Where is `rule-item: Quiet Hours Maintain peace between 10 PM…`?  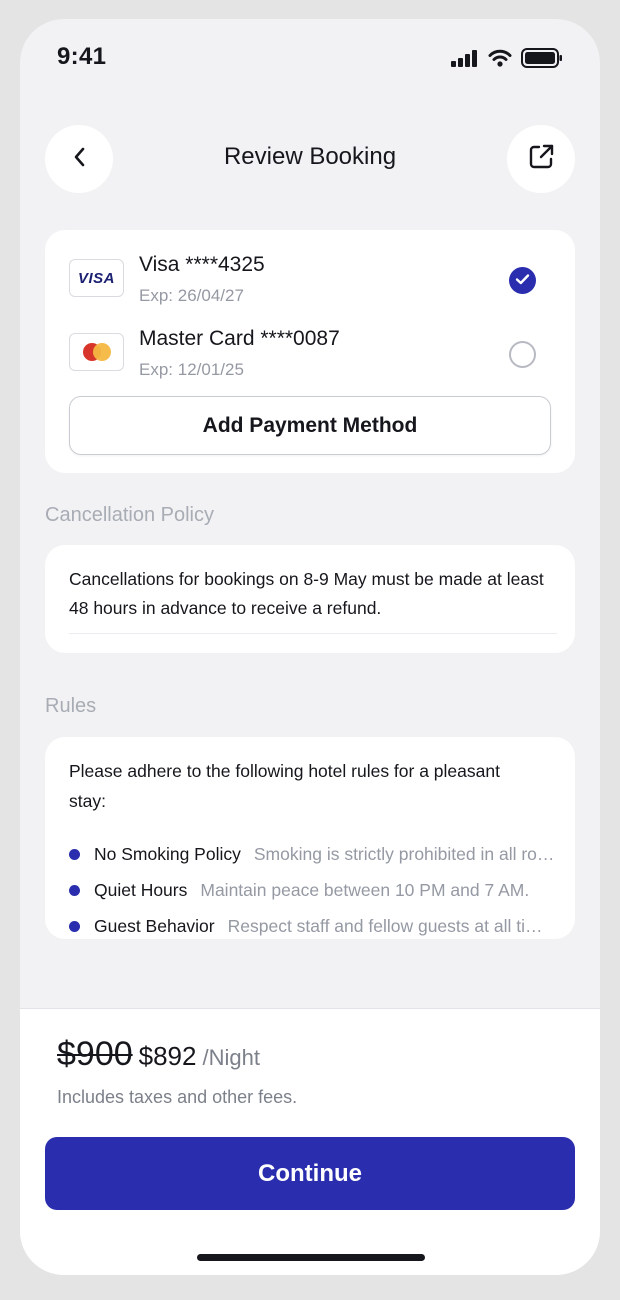
rule-item: Quiet Hours Maintain peace between 10 PM… is located at coordinates (313, 890).